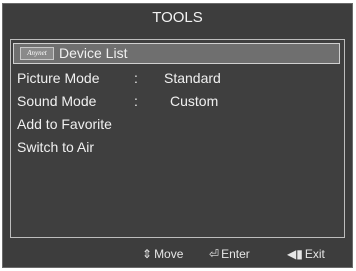  Describe the element at coordinates (37, 53) in the screenshot. I see `anynet-logo-icon: Anynet` at that location.